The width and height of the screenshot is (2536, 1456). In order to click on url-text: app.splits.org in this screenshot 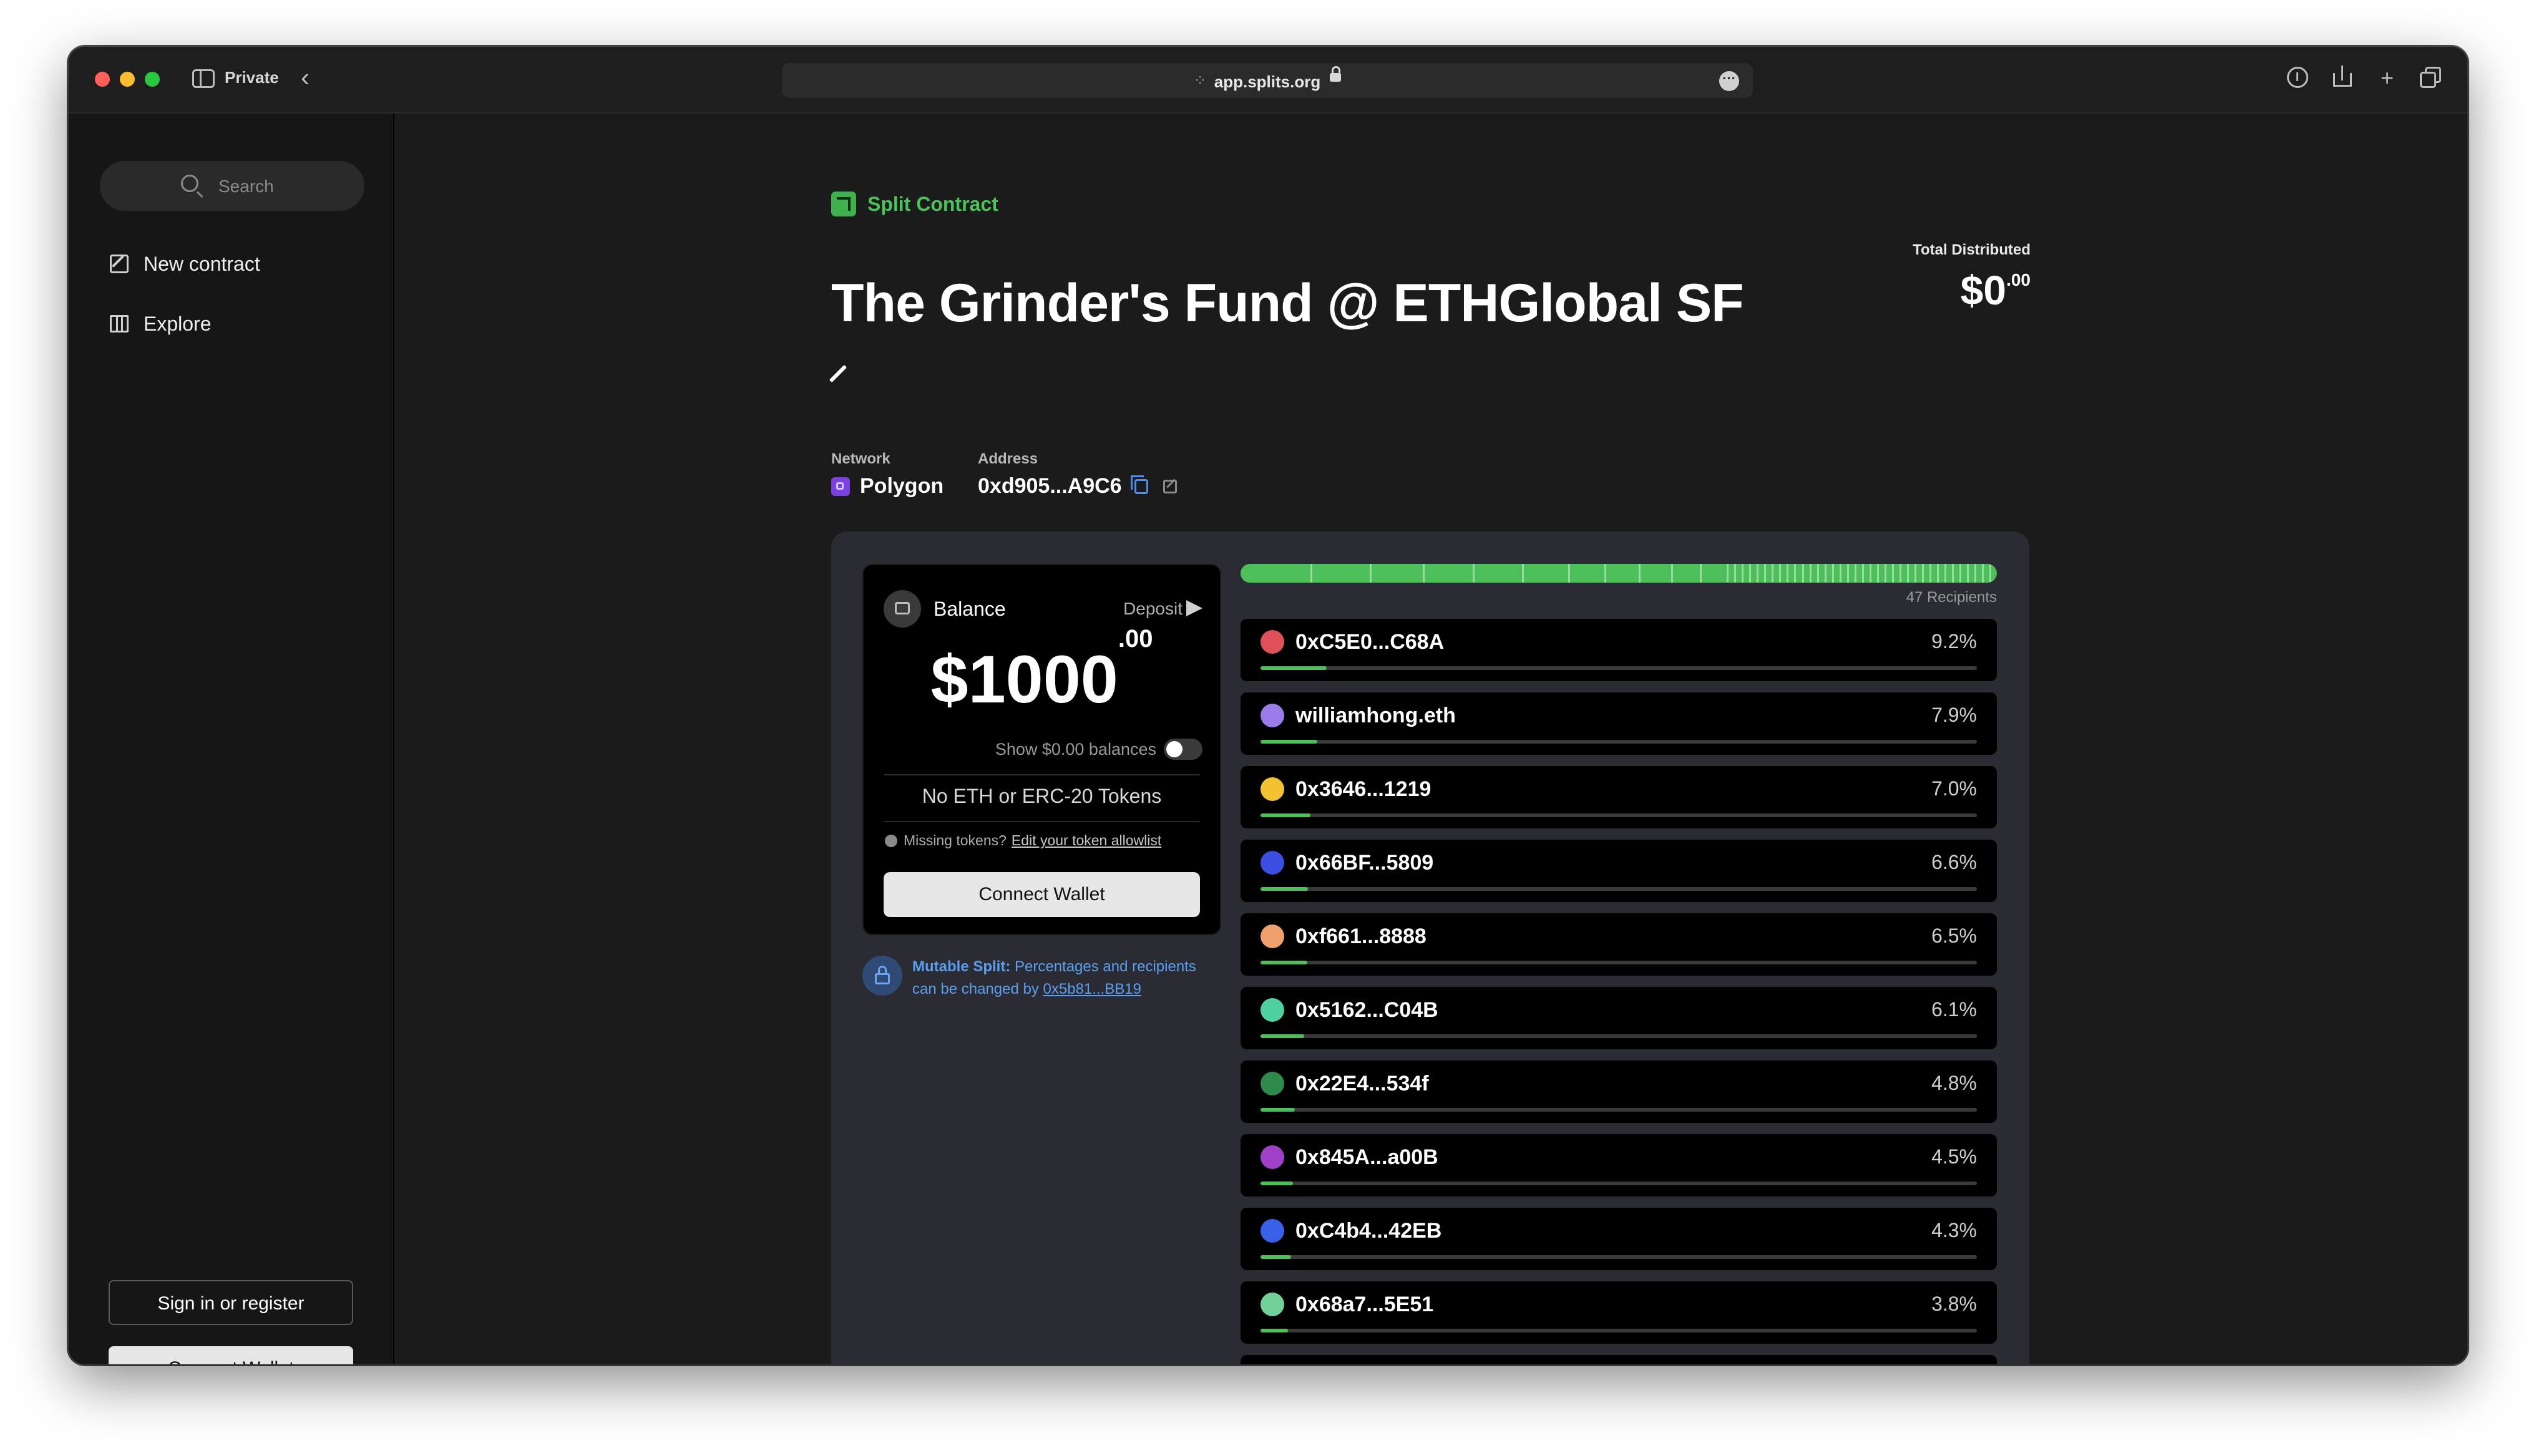, I will do `click(1267, 81)`.